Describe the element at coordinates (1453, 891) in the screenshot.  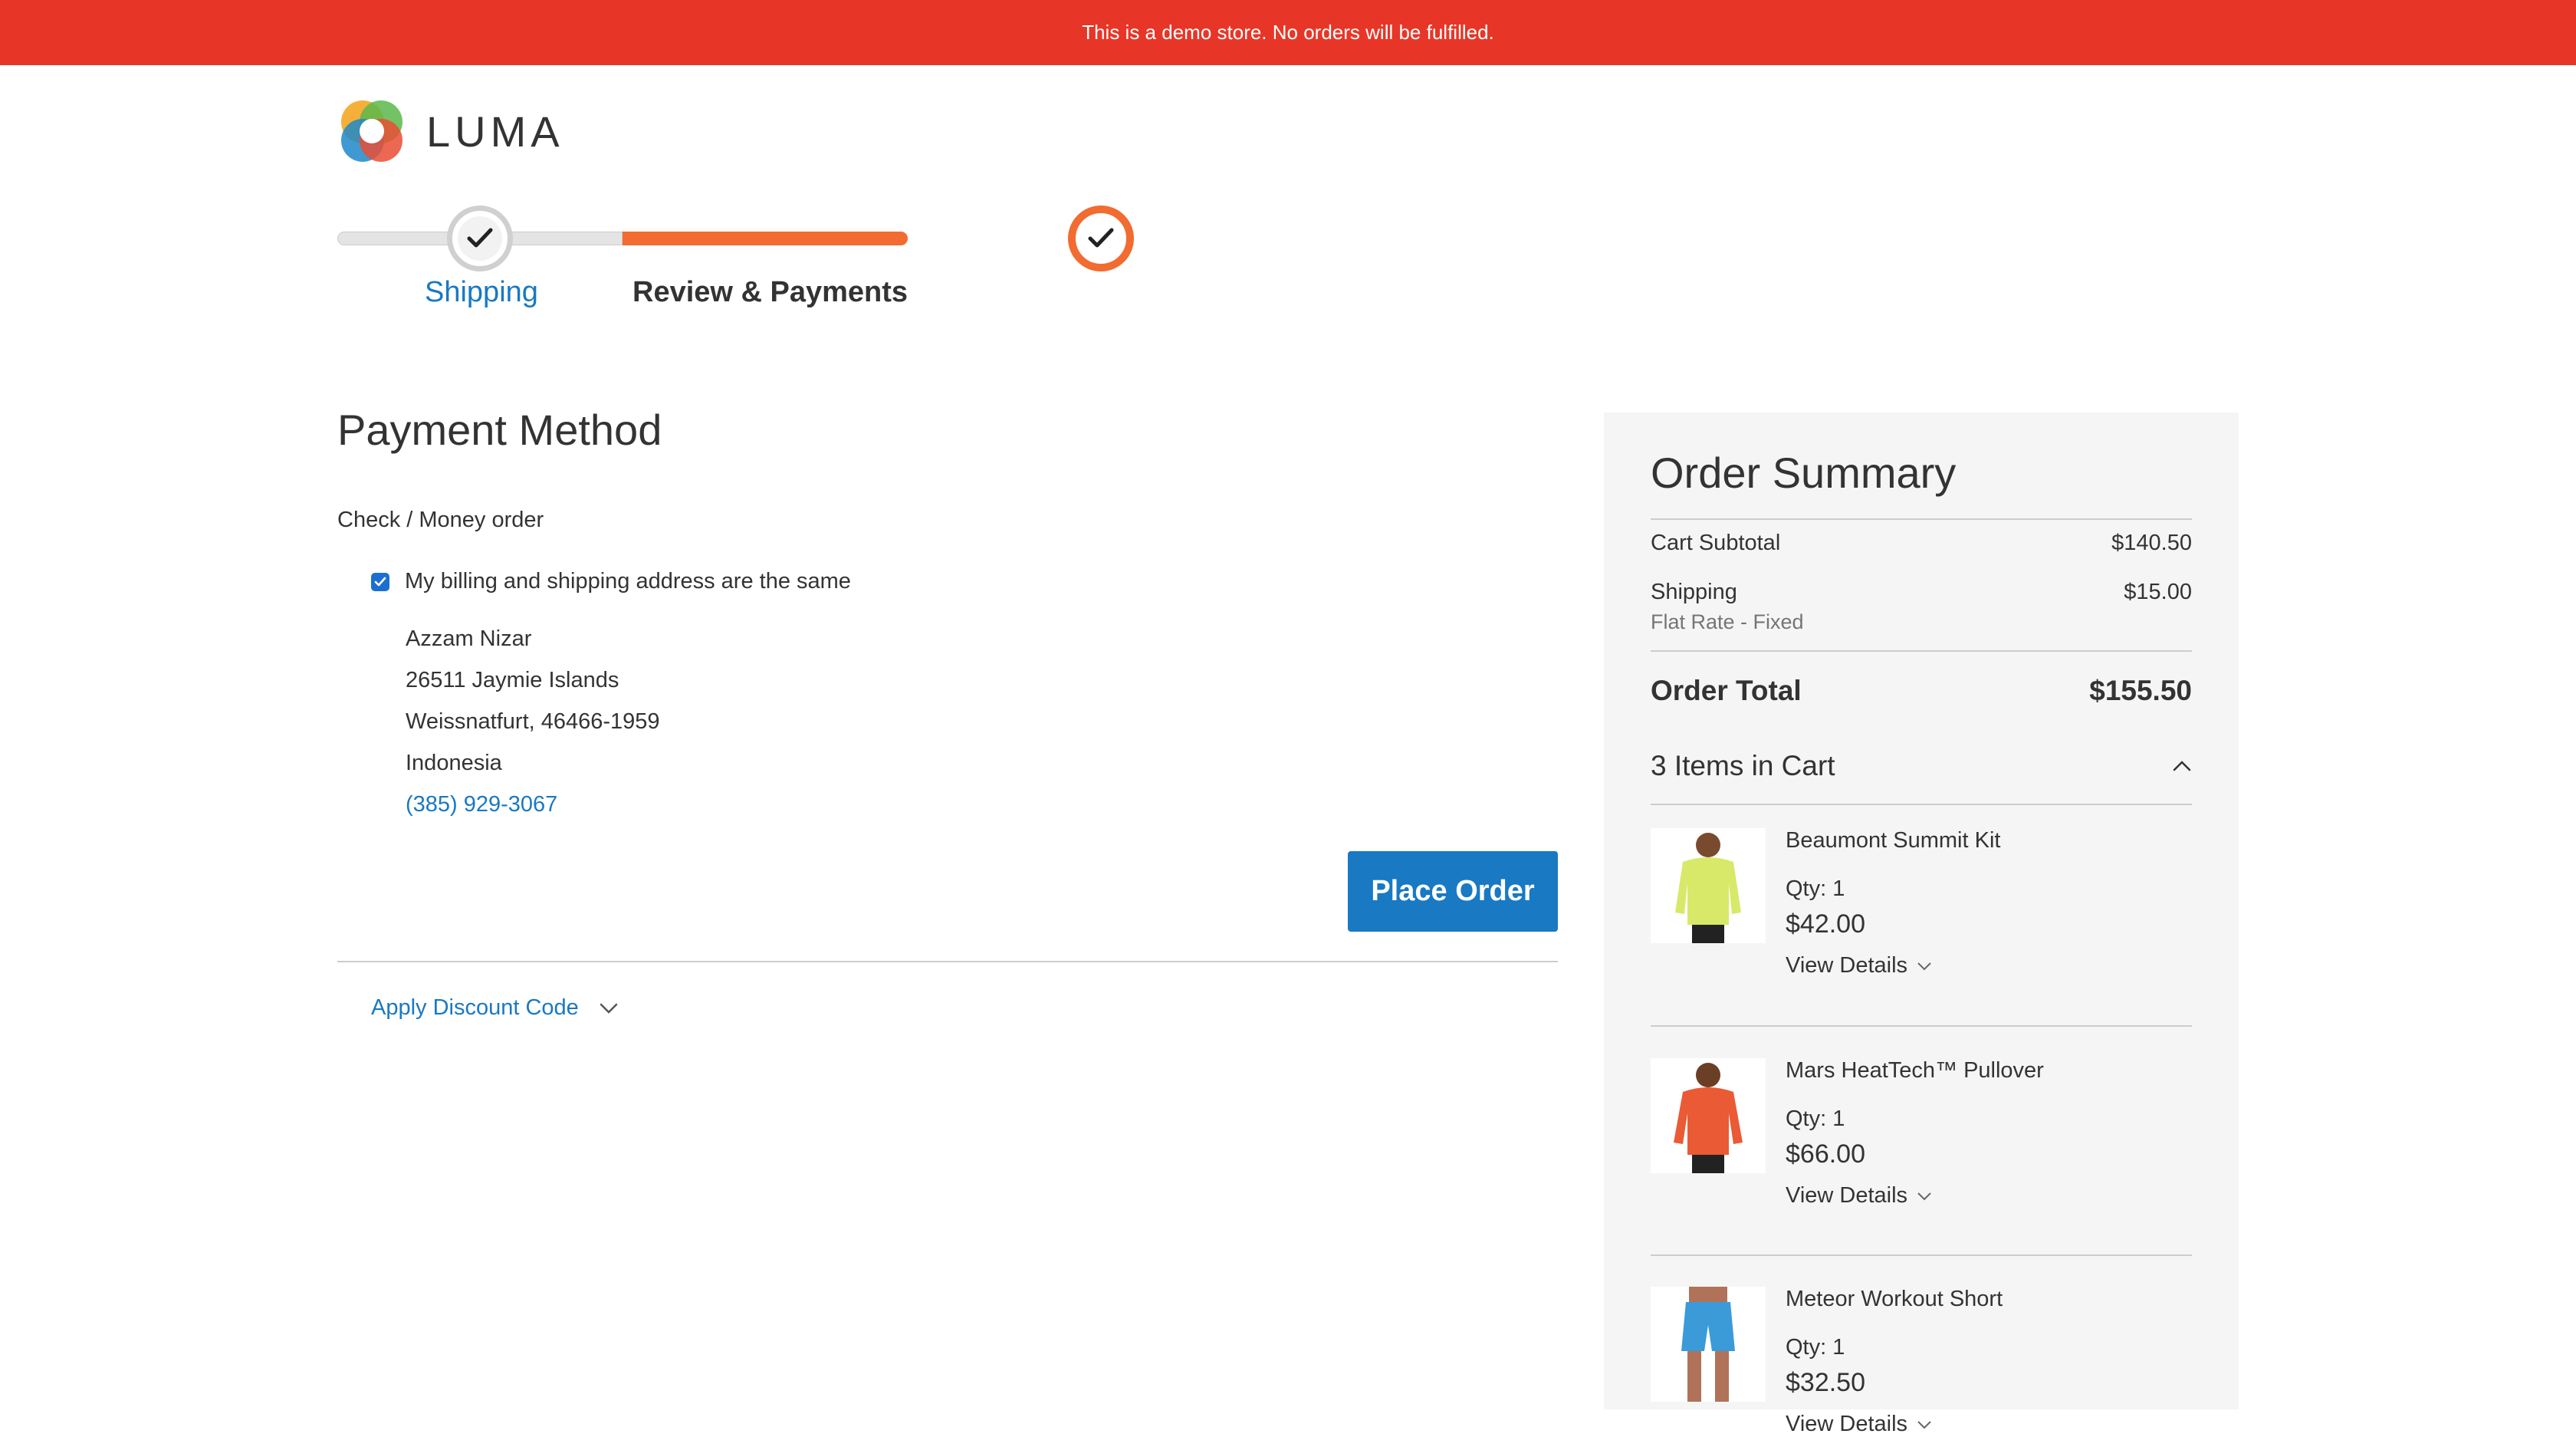
I see `place-order-button: Place Order` at that location.